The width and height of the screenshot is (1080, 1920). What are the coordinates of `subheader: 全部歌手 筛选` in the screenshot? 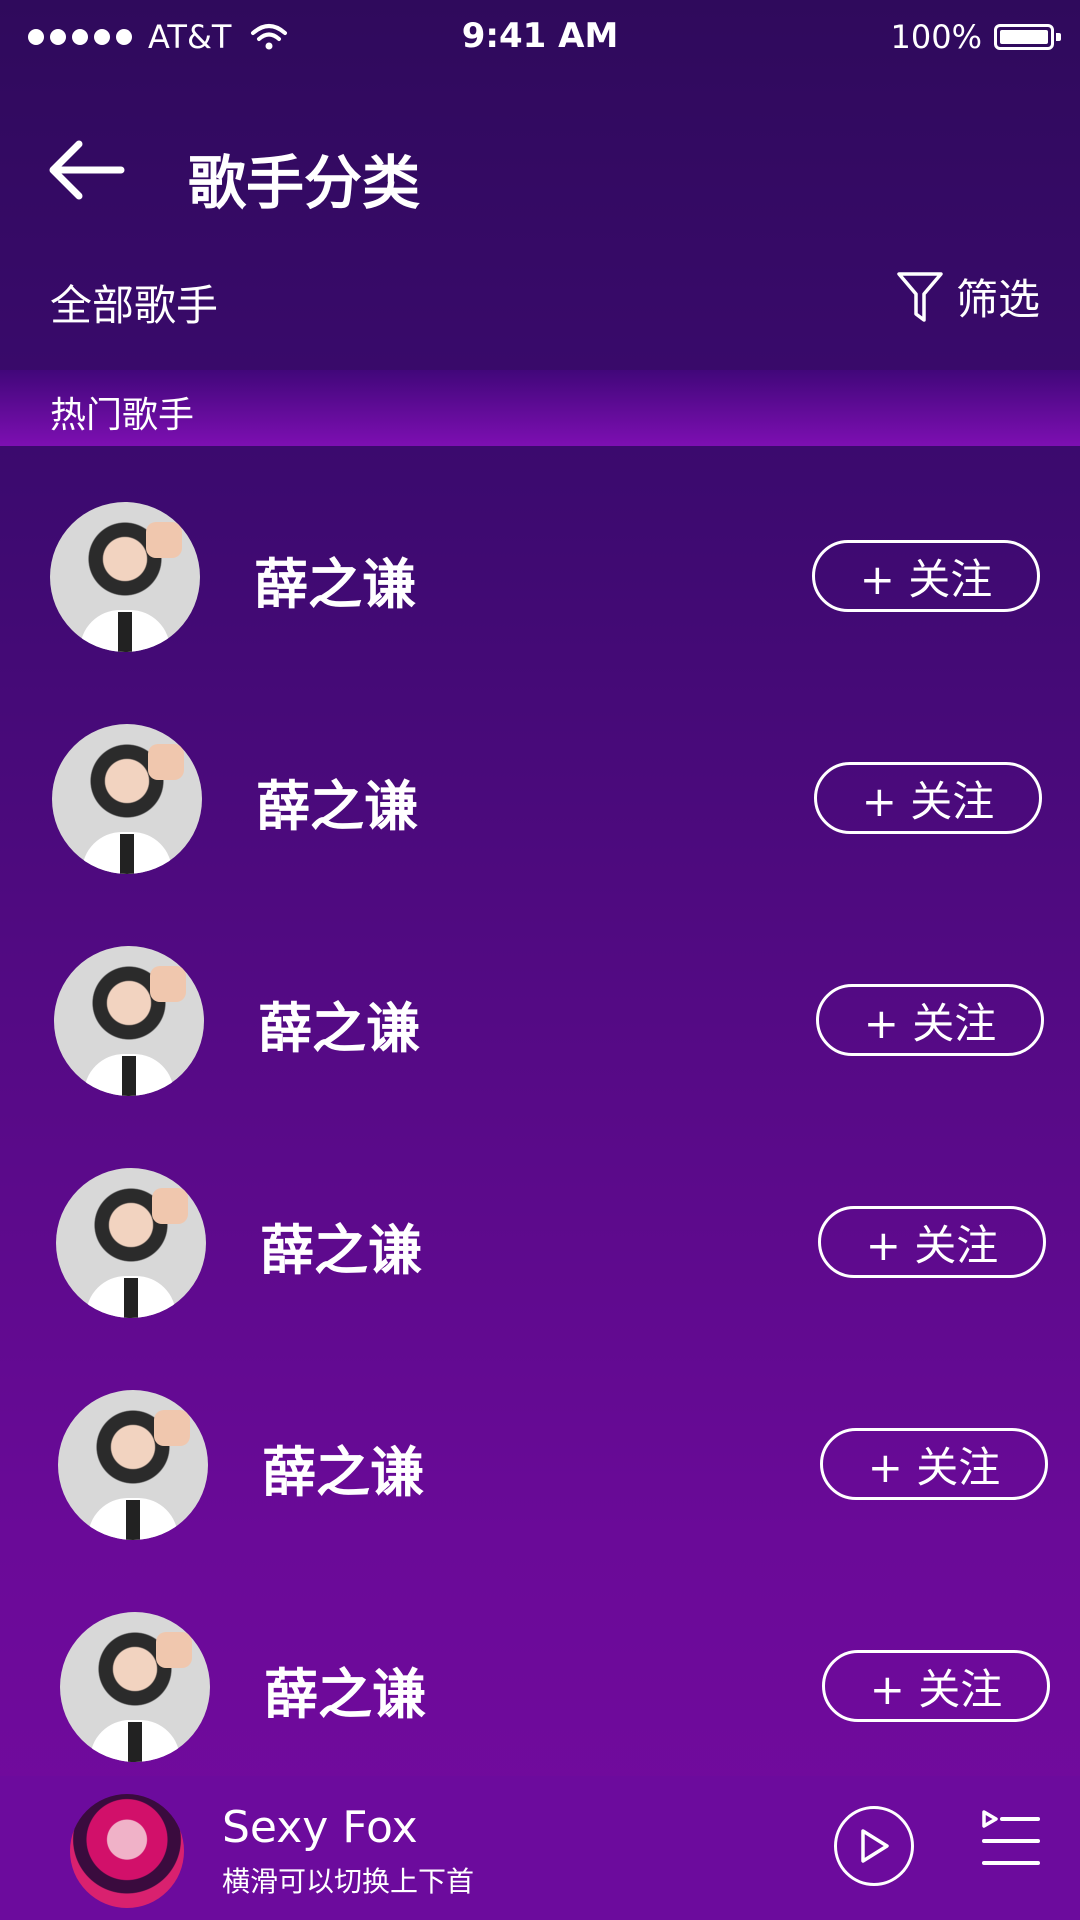 It's located at (540, 298).